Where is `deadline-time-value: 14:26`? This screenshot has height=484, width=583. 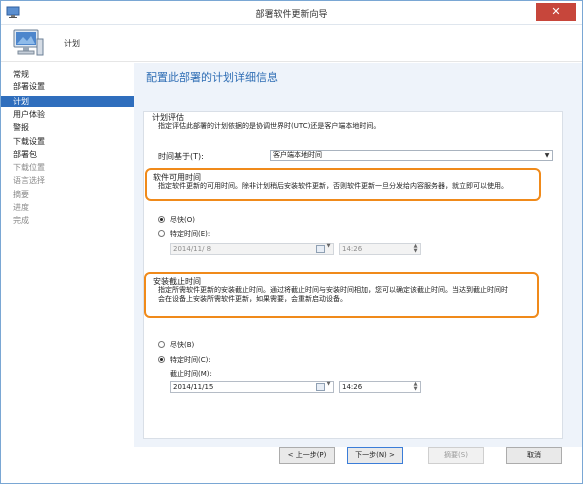
deadline-time-value: 14:26 is located at coordinates (352, 387).